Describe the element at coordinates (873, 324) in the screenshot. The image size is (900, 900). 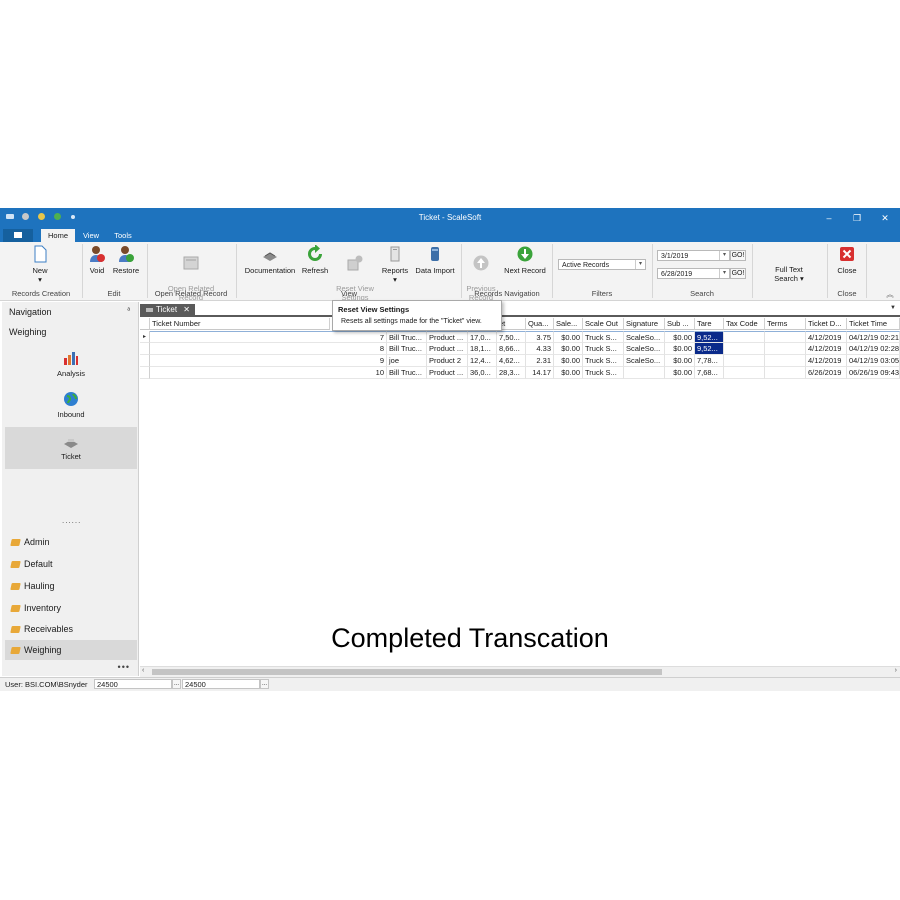
I see `column-header-ticket-time: Ticket Time` at that location.